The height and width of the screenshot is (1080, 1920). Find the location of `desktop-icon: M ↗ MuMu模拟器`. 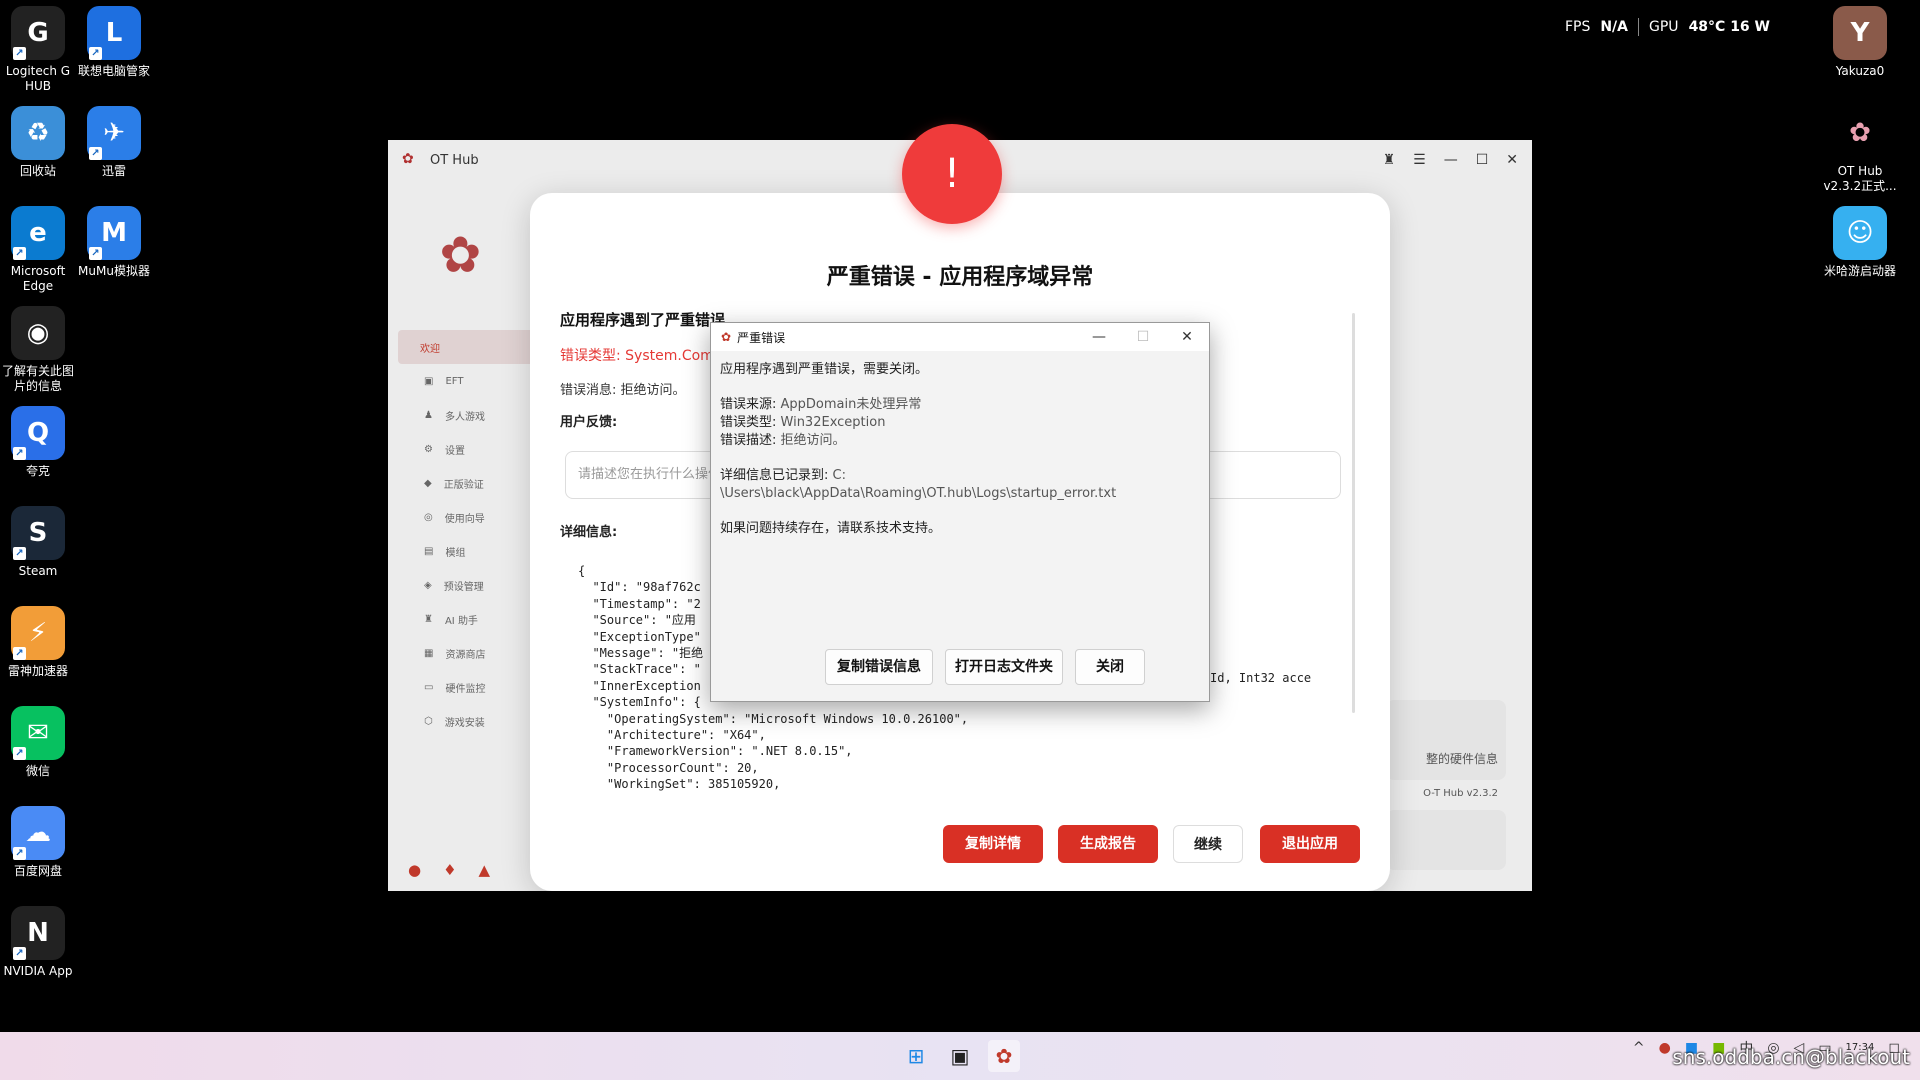

desktop-icon: M ↗ MuMu模拟器 is located at coordinates (114, 242).